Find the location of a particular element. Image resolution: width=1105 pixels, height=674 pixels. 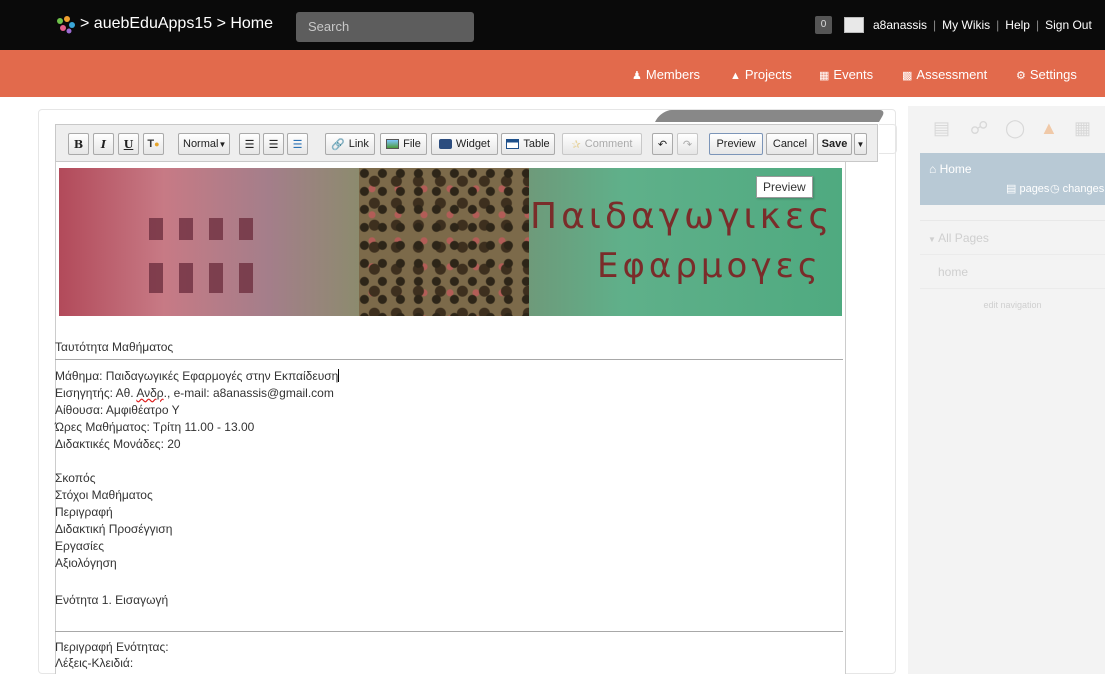

cancel-button: Cancel is located at coordinates (790, 144).